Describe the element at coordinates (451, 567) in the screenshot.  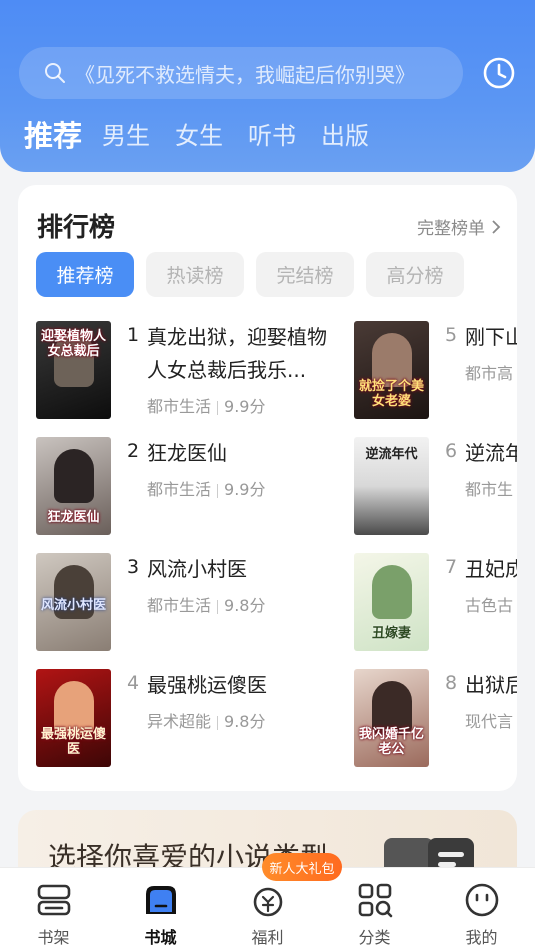
I see `book-rank: 7` at that location.